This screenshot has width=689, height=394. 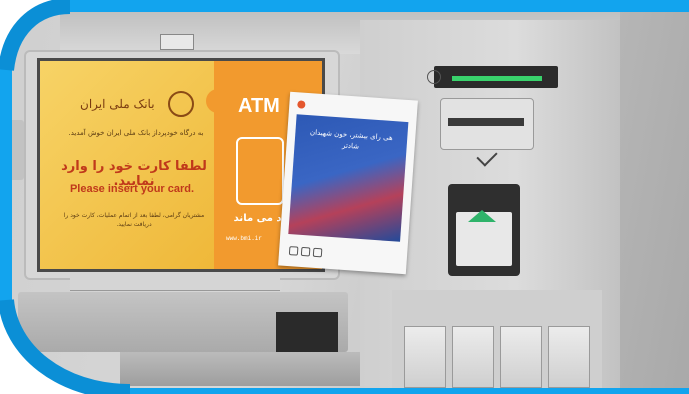 I want to click on flyer-footer, so click(x=342, y=252).